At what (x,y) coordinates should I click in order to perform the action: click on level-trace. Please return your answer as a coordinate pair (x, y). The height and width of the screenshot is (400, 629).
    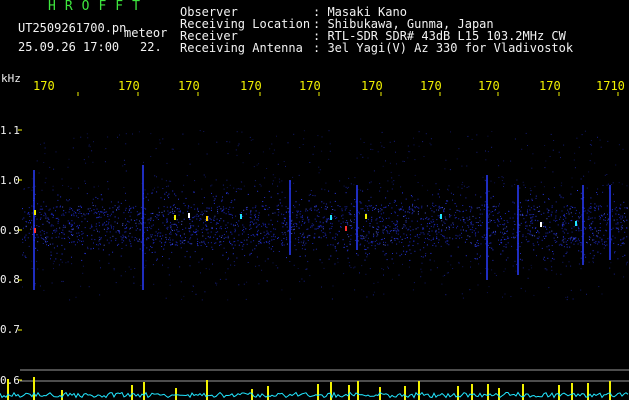
    Looking at the image, I should click on (314, 395).